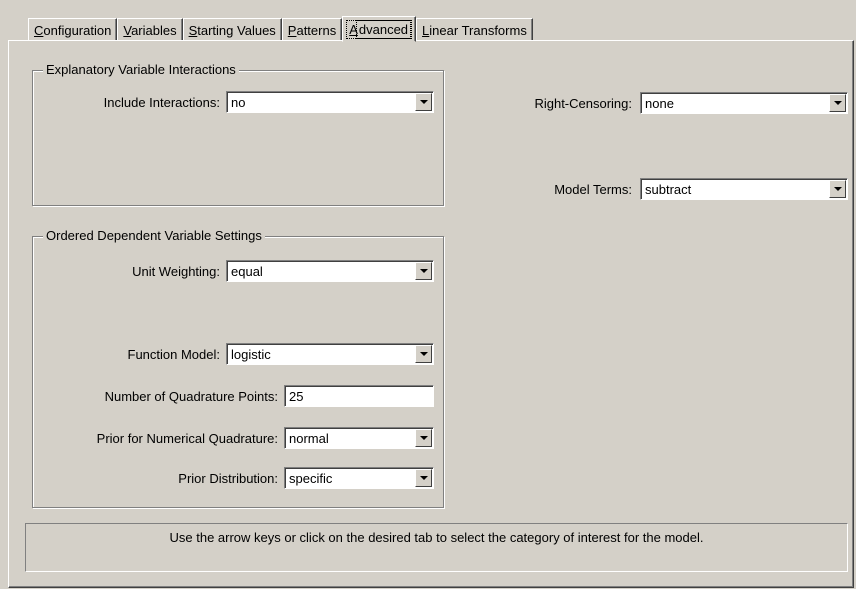  I want to click on tab-advanced: Advanced, so click(379, 29).